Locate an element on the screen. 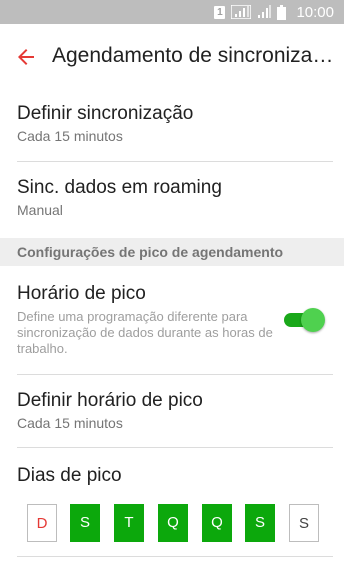  toolbar: Agendamento de sincronização is located at coordinates (172, 57).